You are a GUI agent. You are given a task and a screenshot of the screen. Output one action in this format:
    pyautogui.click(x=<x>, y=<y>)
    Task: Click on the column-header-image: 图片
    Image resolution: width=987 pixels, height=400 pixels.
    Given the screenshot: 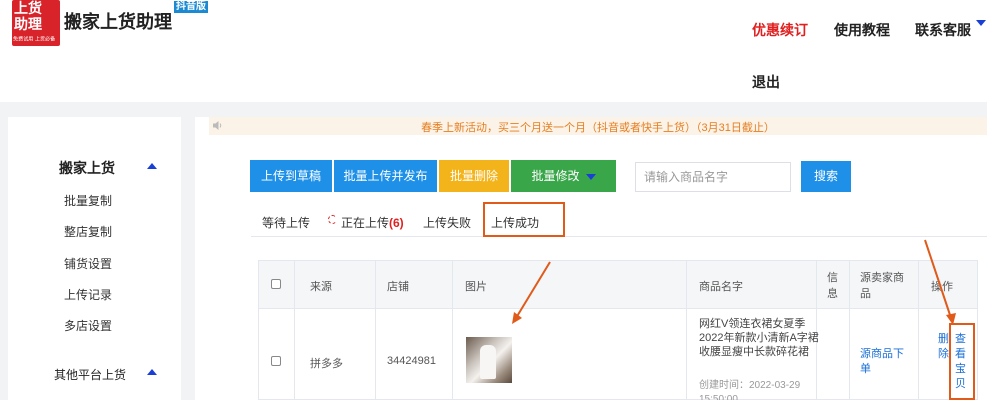 What is the action you would take?
    pyautogui.click(x=476, y=287)
    